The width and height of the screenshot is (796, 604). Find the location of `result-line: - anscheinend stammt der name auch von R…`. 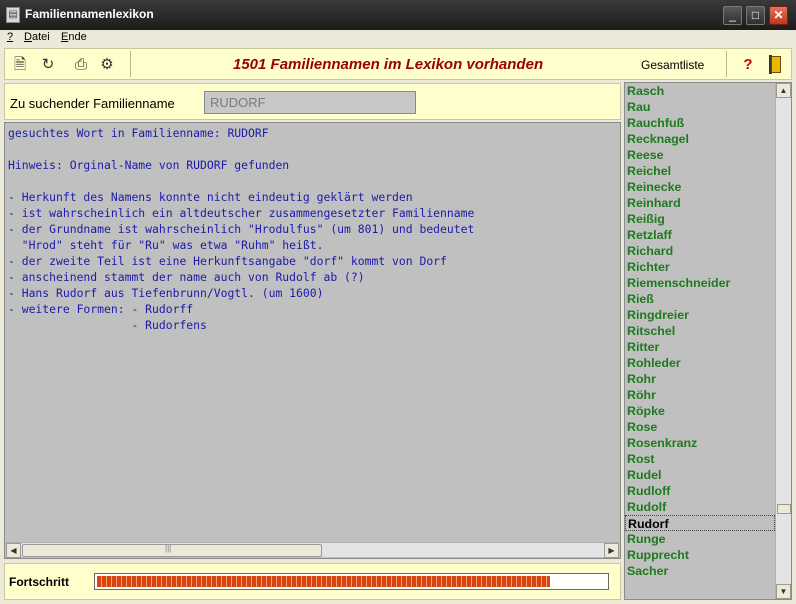

result-line: - anscheinend stammt der name auch von R… is located at coordinates (186, 277).